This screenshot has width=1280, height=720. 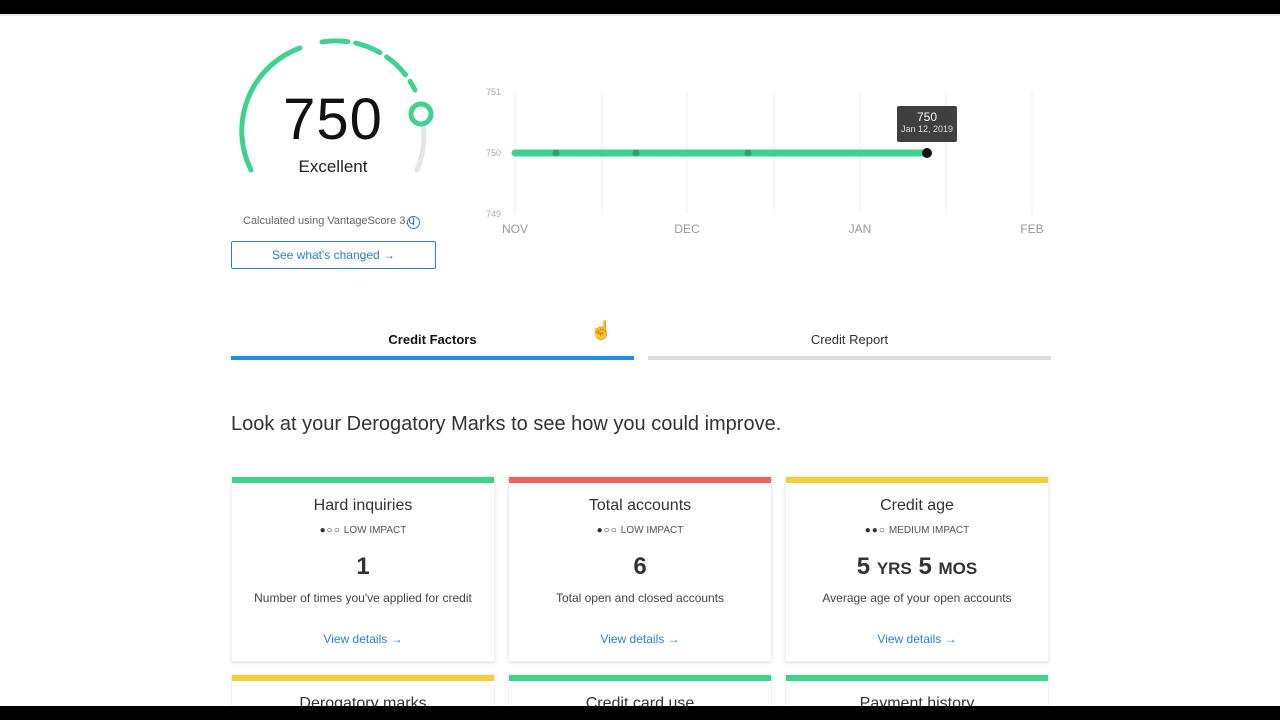 I want to click on info-icon: i, so click(x=413, y=222).